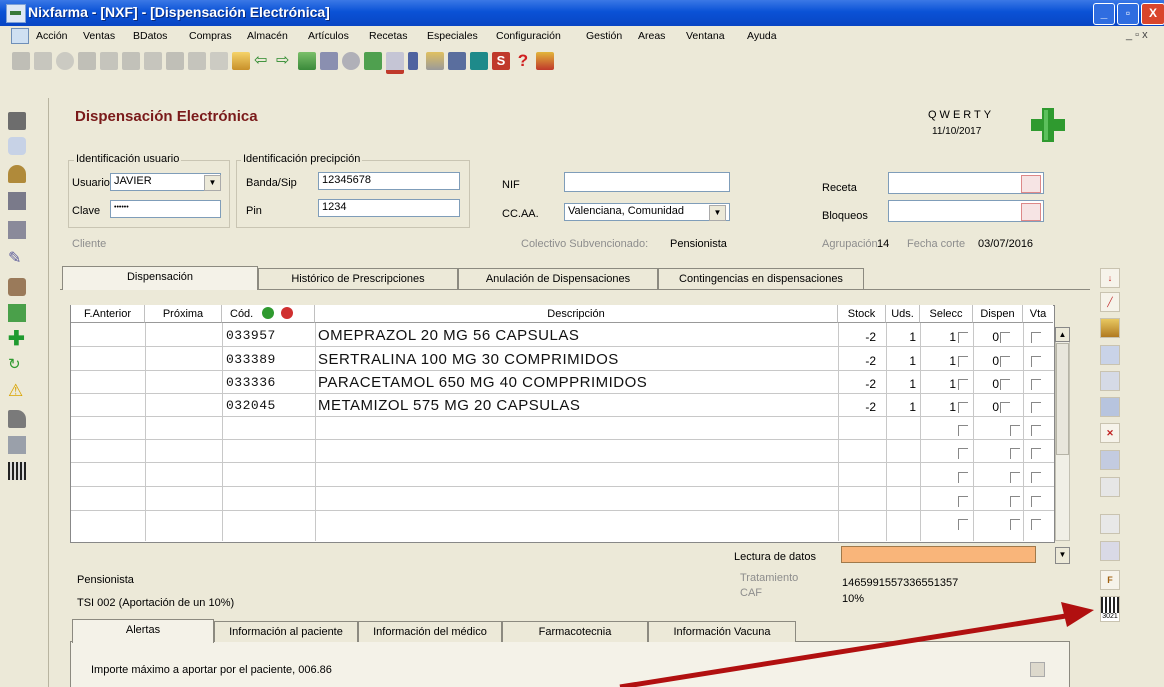 This screenshot has width=1164, height=687. What do you see at coordinates (1110, 551) in the screenshot?
I see `rsb-person-icon` at bounding box center [1110, 551].